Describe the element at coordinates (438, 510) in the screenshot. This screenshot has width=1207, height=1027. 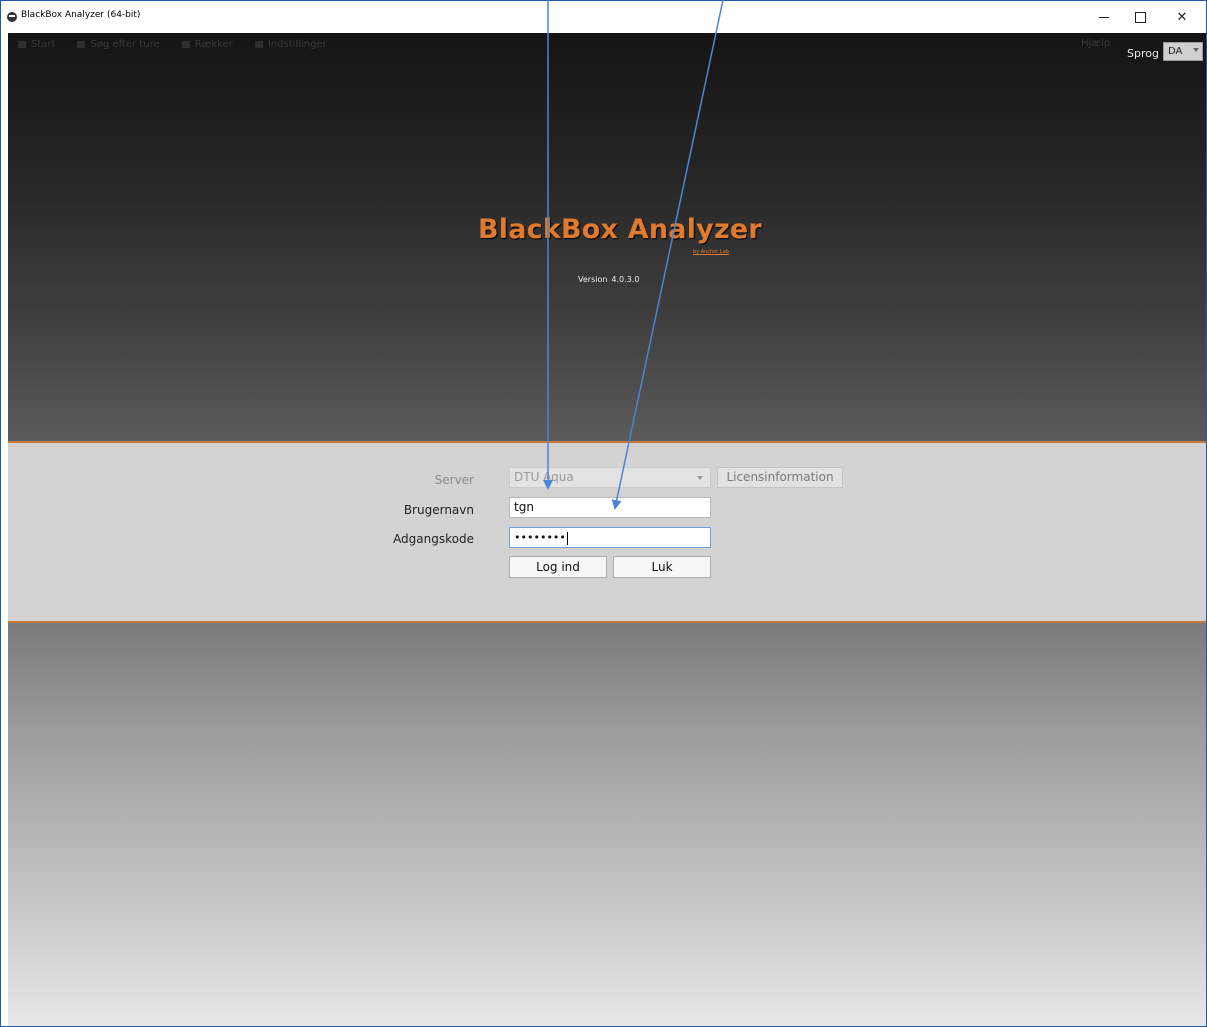
I see `username-label: Brugernavn` at that location.